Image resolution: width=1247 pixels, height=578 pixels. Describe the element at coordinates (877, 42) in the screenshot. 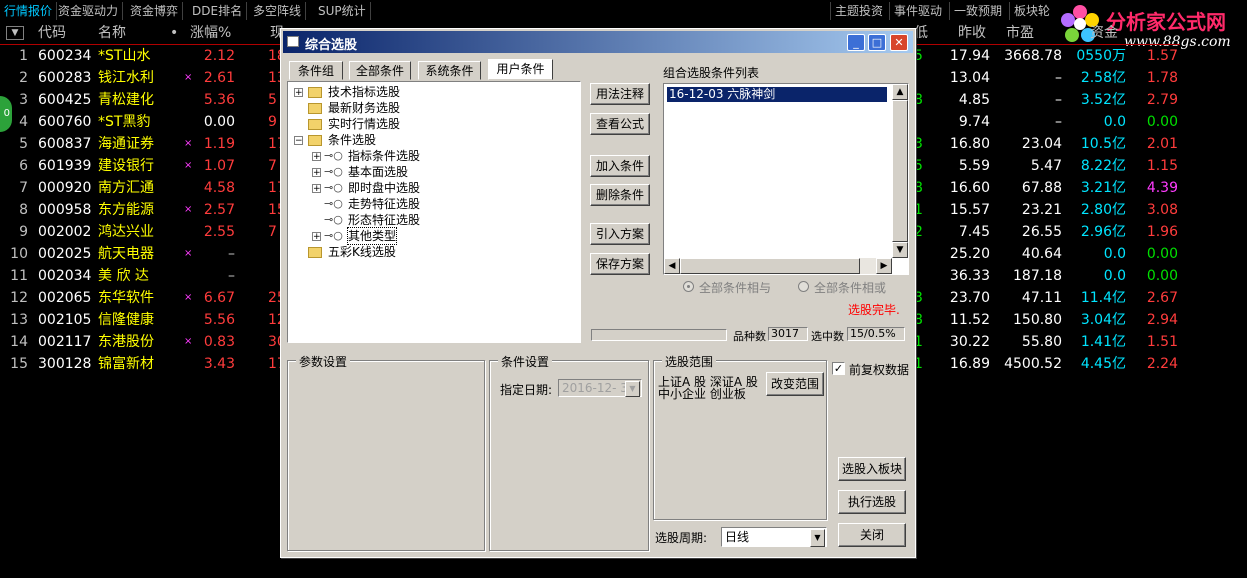

I see `maximize-icon: □` at that location.